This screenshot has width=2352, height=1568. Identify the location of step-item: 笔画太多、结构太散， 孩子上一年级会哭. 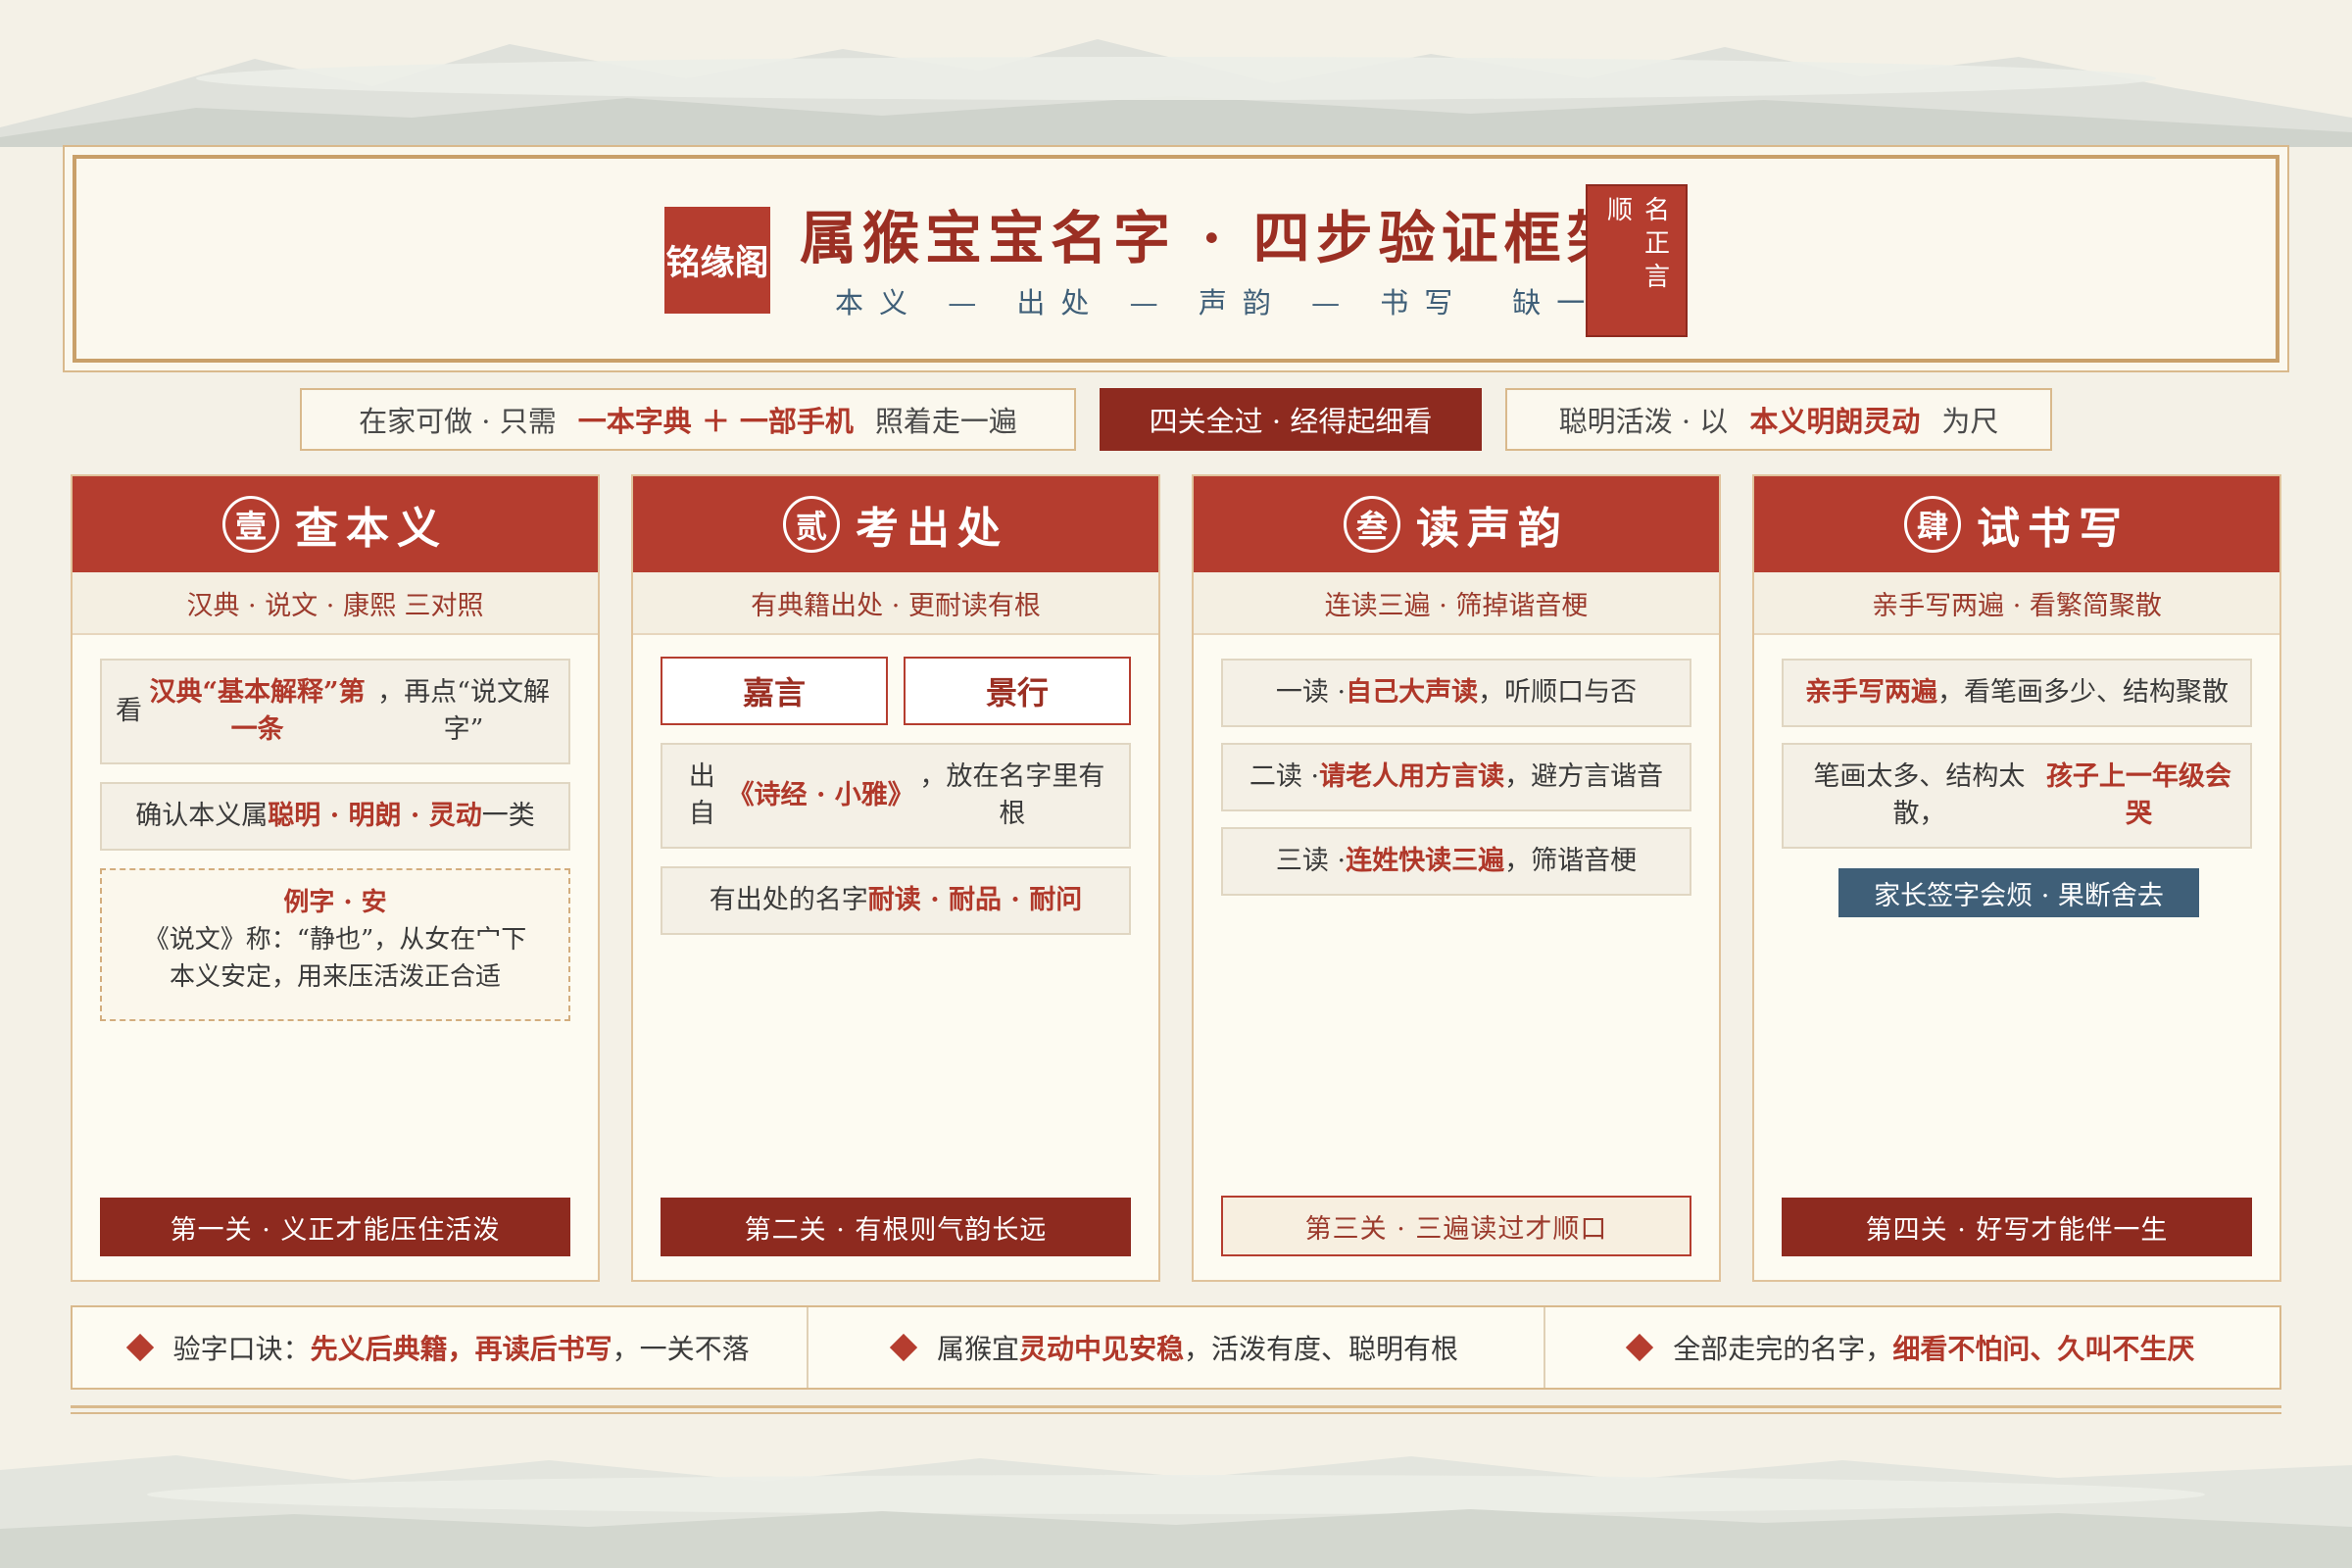
(2017, 796).